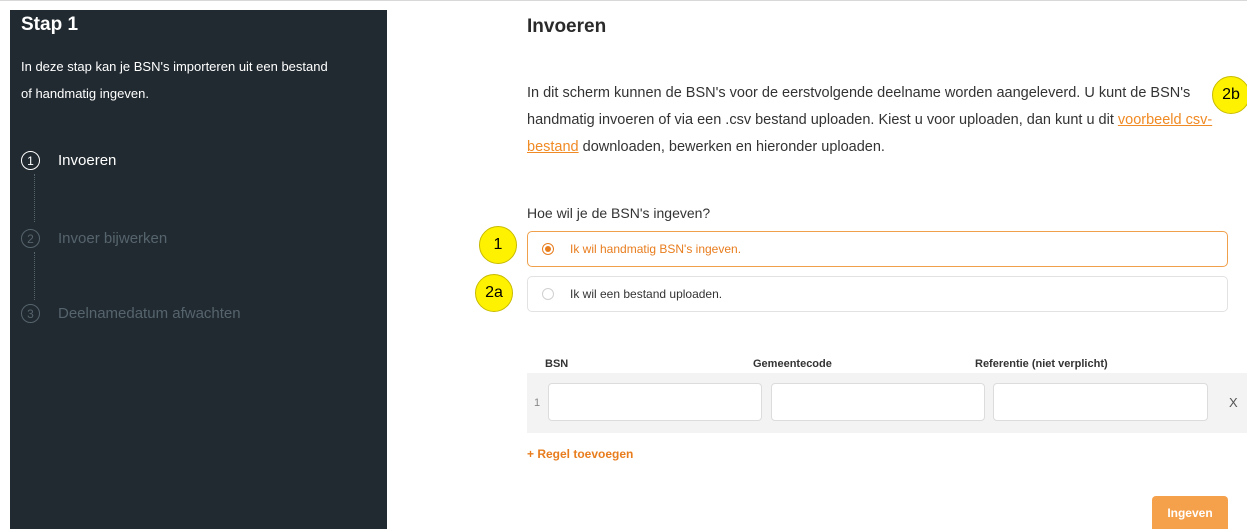  What do you see at coordinates (877, 249) in the screenshot?
I see `option-manual-input: Ik wil handmatig BSN's ingeven.` at bounding box center [877, 249].